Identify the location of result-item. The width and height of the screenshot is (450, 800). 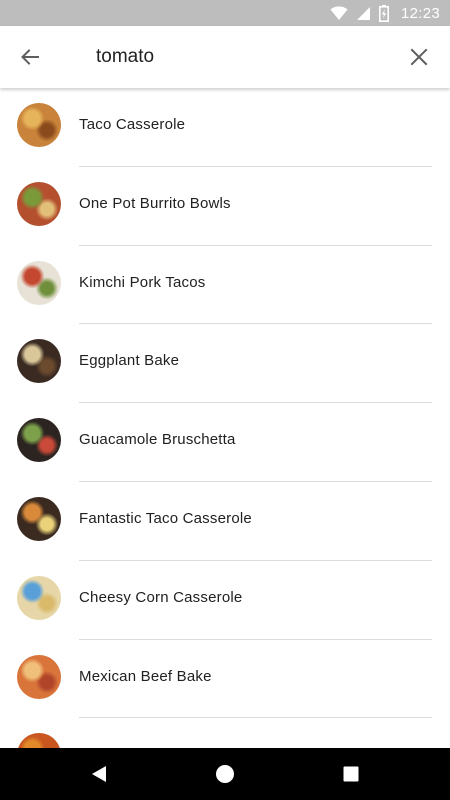
(225, 733).